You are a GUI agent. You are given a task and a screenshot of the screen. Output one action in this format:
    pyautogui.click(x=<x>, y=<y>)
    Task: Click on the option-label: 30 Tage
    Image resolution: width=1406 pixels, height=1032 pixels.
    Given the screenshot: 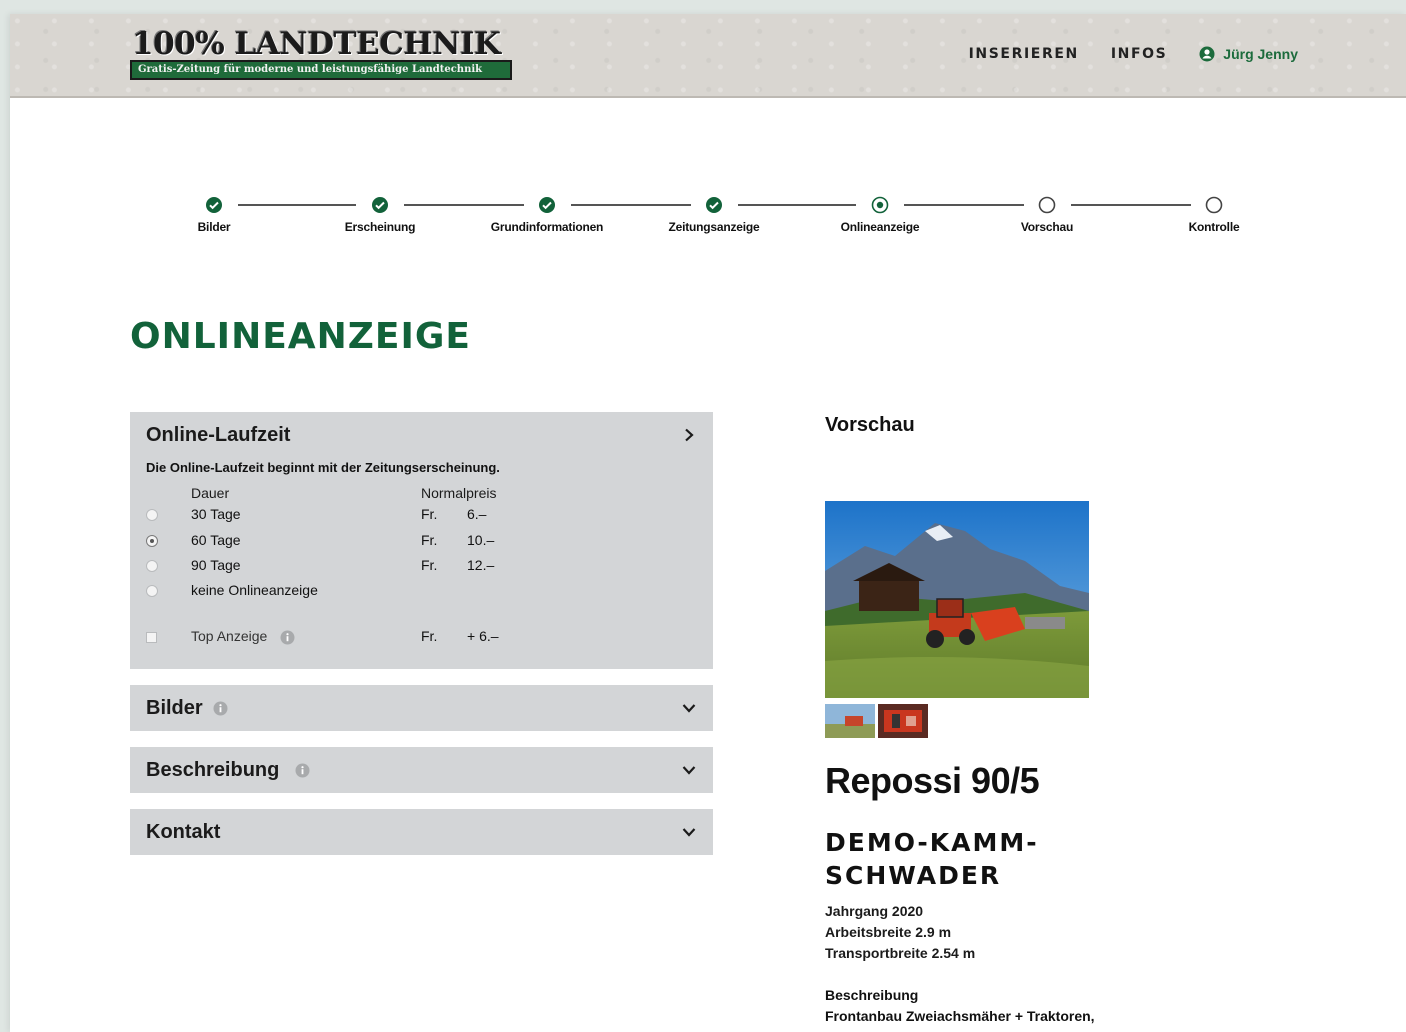 What is the action you would take?
    pyautogui.click(x=216, y=514)
    